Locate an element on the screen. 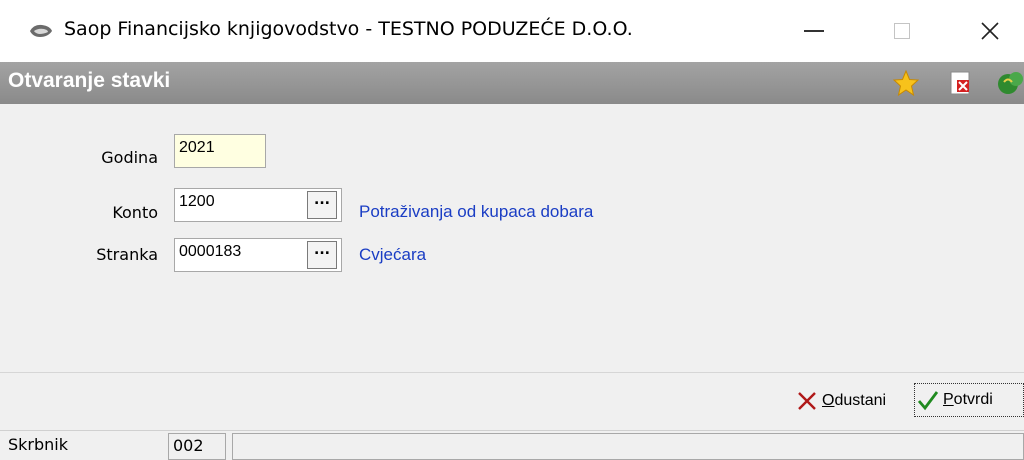 This screenshot has height=460, width=1024. stranka-label: Stranka is located at coordinates (127, 254).